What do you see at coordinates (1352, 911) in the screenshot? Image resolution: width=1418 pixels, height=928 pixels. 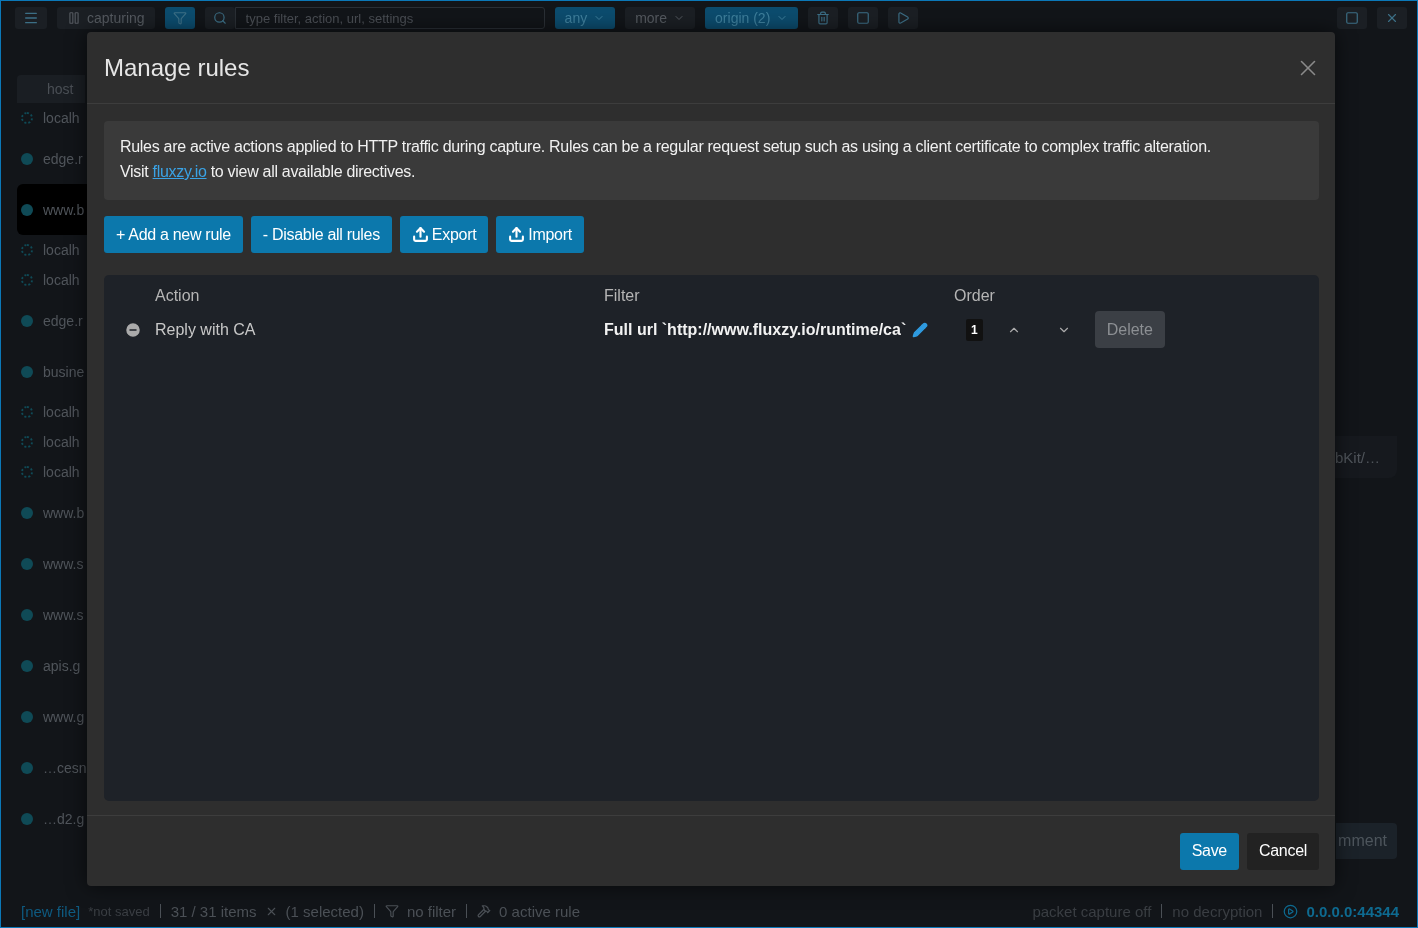 I see `proxy-address: 0.0.0.0:44344` at bounding box center [1352, 911].